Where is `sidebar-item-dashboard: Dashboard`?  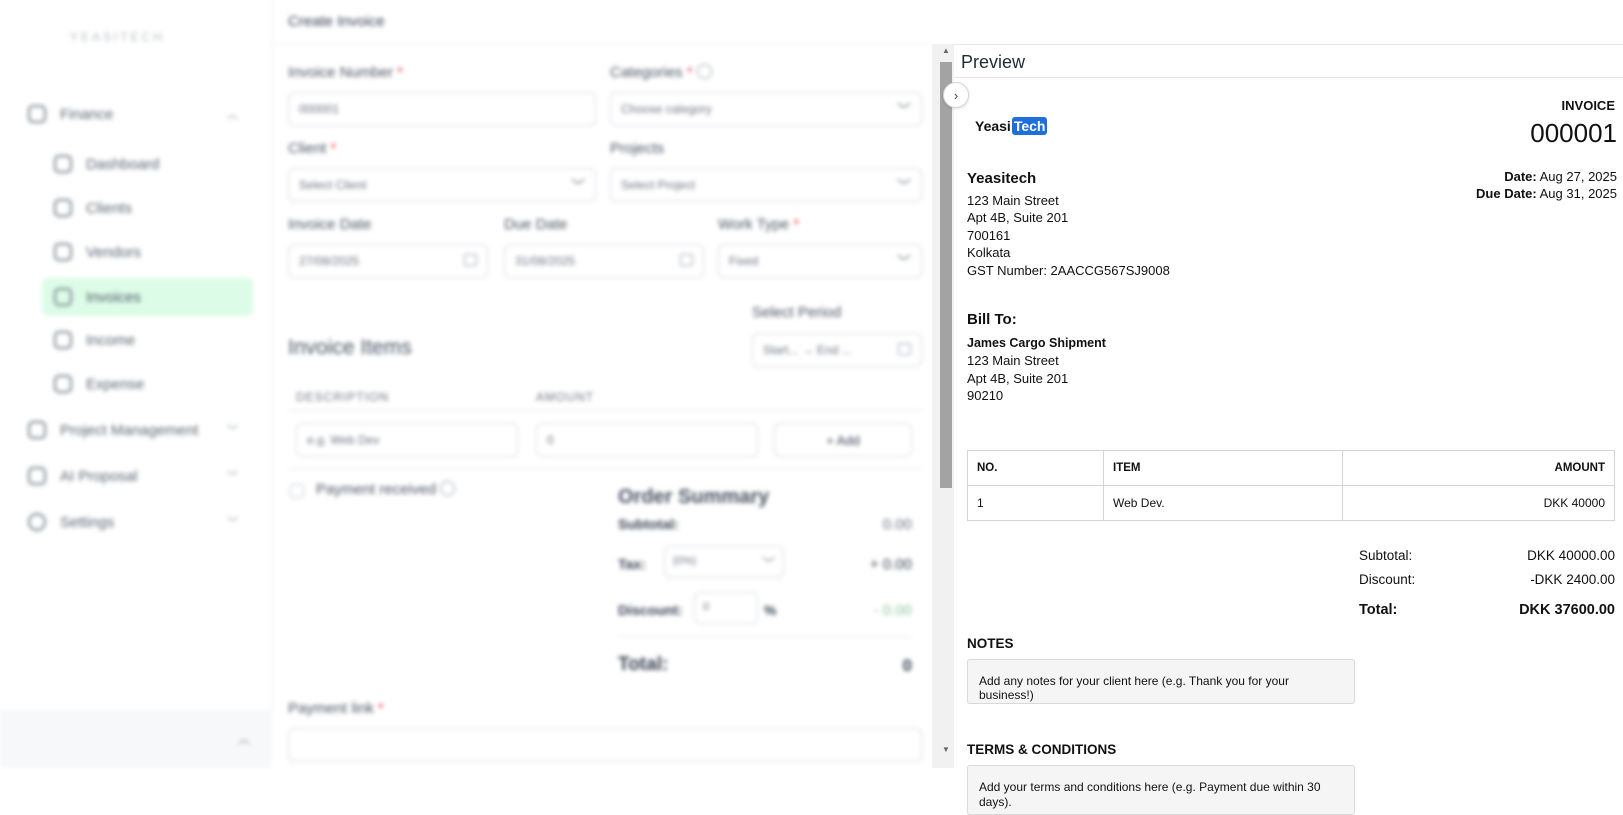 sidebar-item-dashboard: Dashboard is located at coordinates (152, 164).